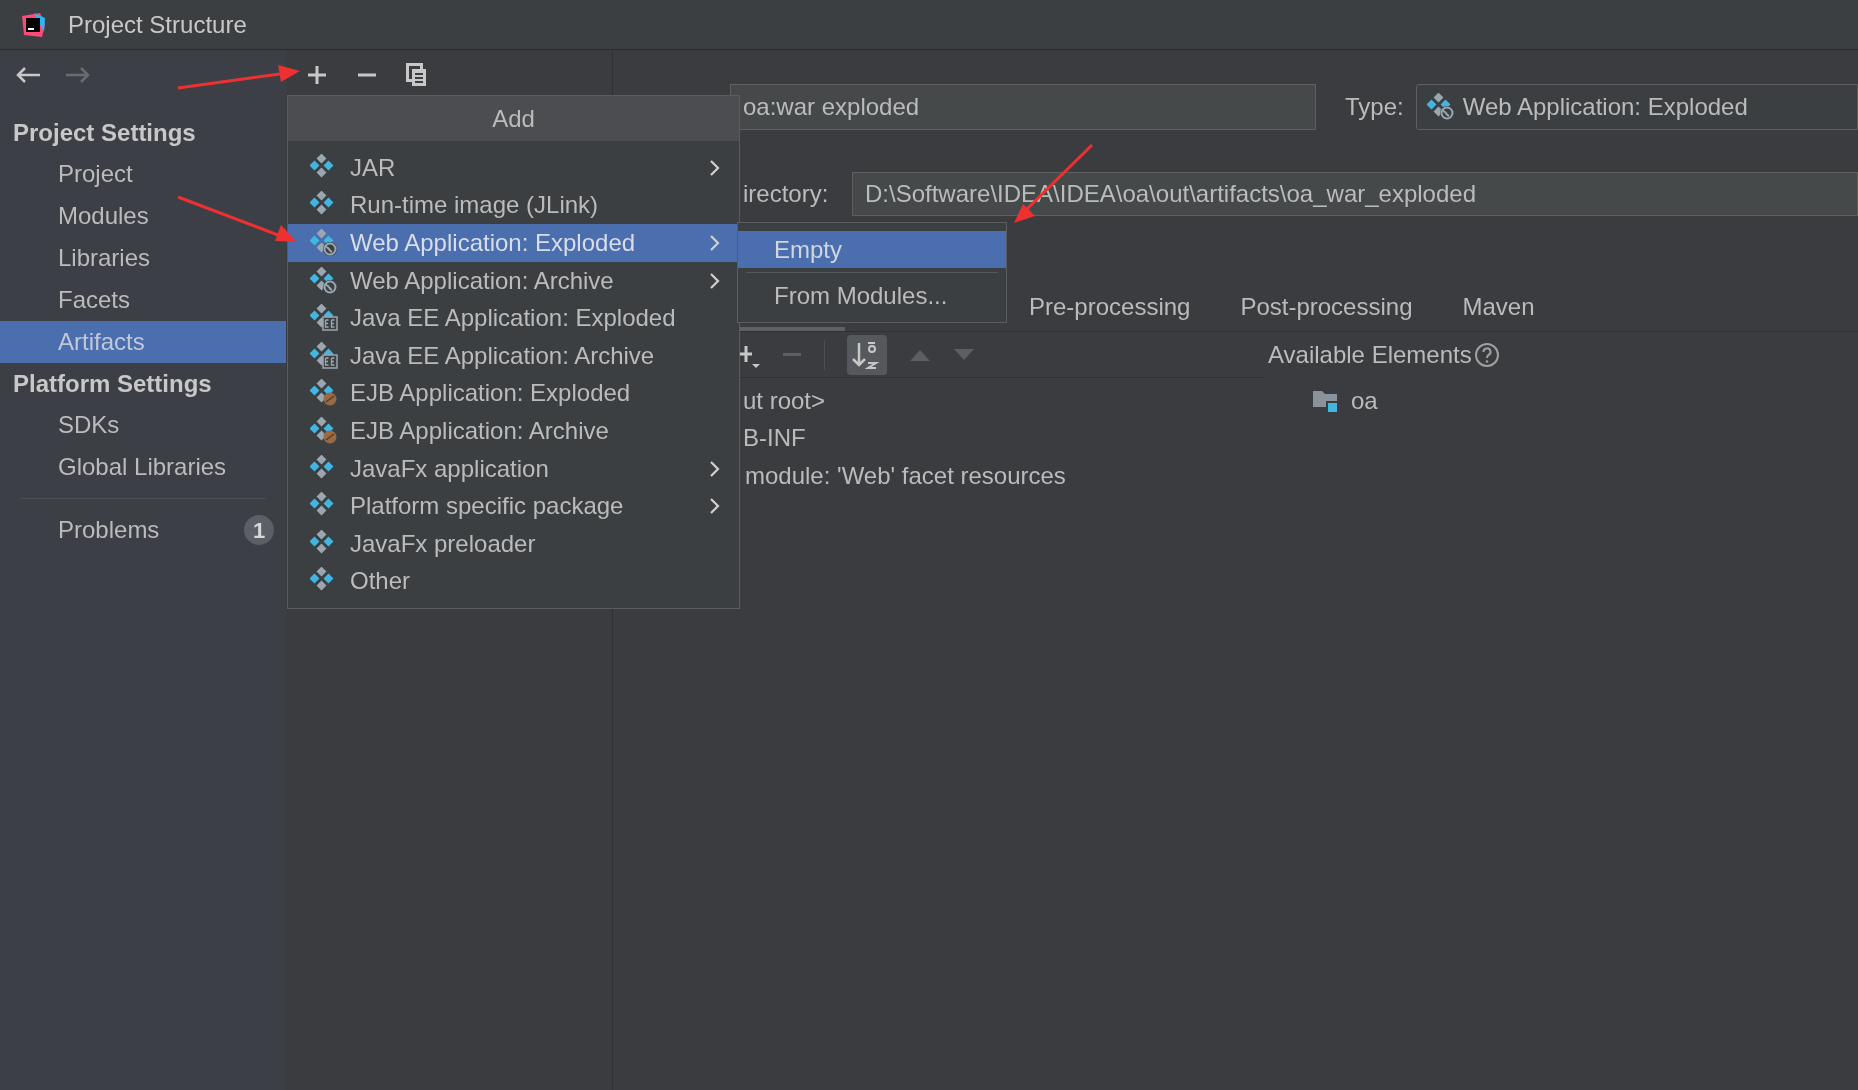 This screenshot has height=1090, width=1858. I want to click on type-dropdown: Web Application: Exploded, so click(1636, 107).